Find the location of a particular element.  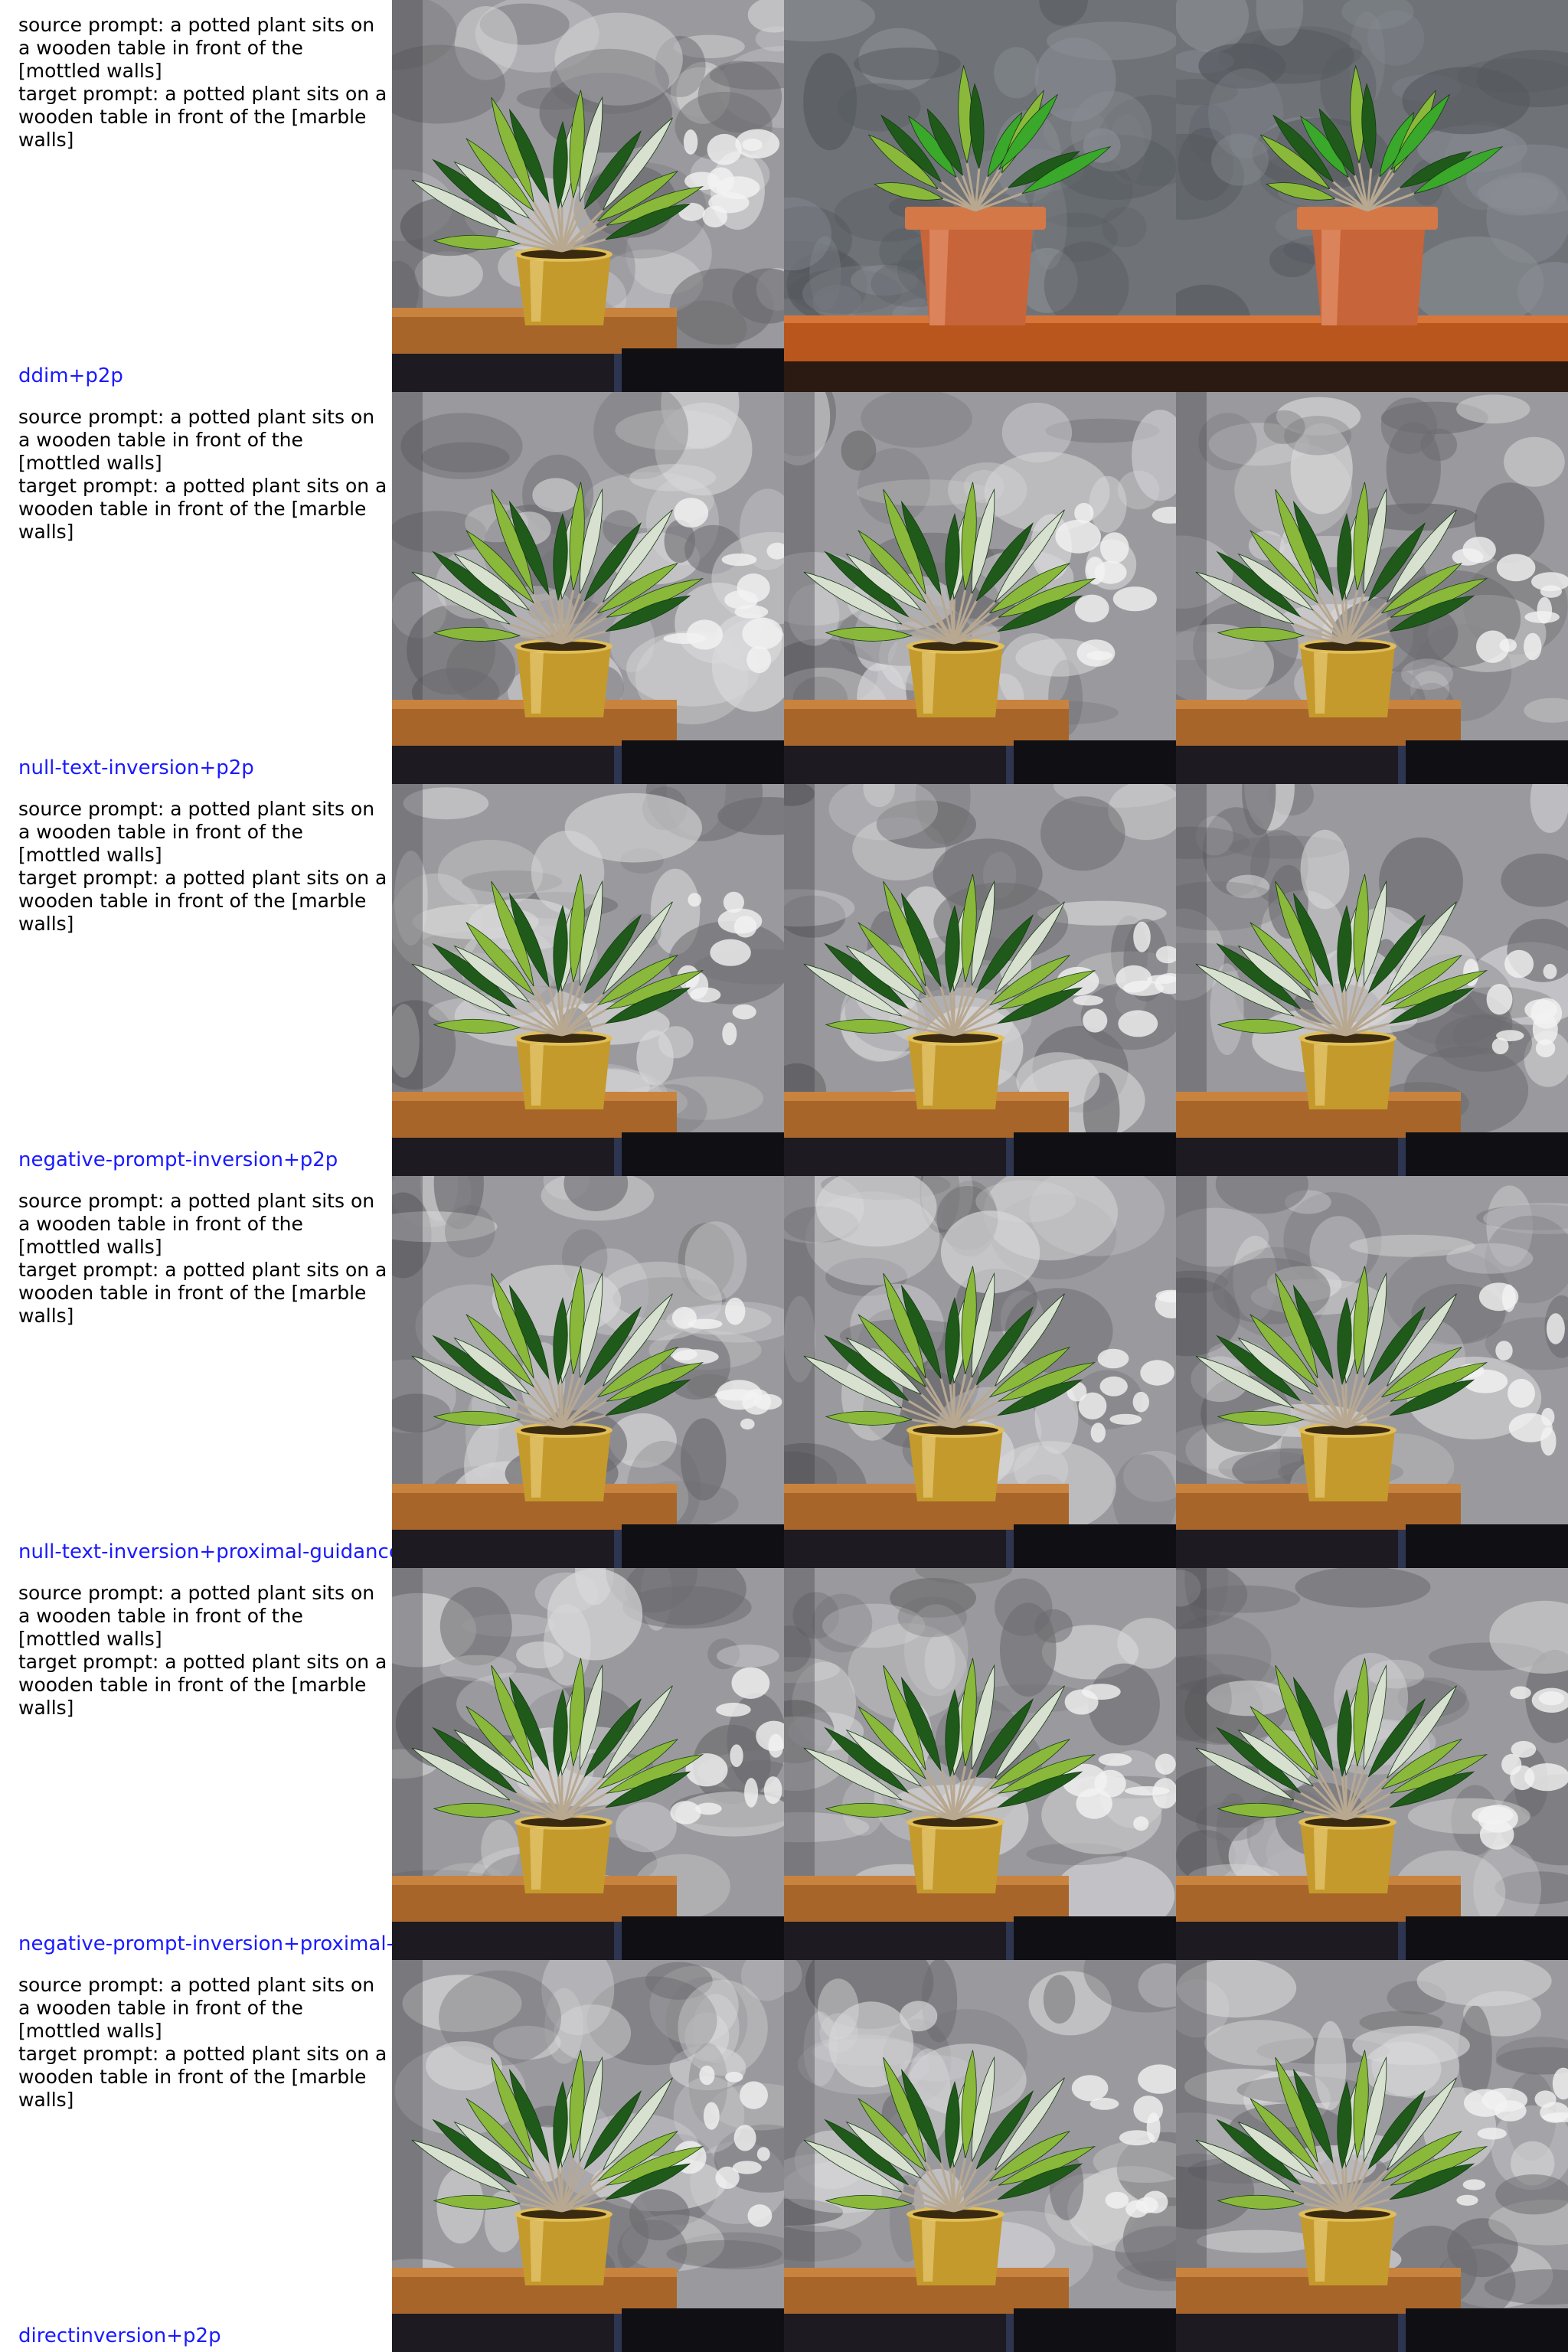

method-label: negative-prompt-inversion+proximal-g is located at coordinates (205, 1943).